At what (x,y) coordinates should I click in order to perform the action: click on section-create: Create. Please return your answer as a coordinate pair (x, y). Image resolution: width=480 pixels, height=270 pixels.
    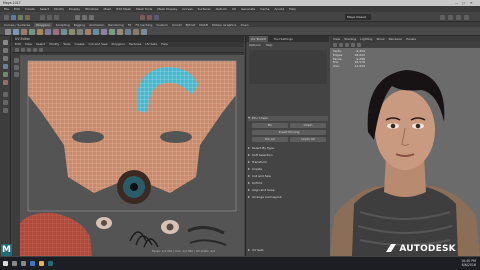
    Looking at the image, I should click on (288, 169).